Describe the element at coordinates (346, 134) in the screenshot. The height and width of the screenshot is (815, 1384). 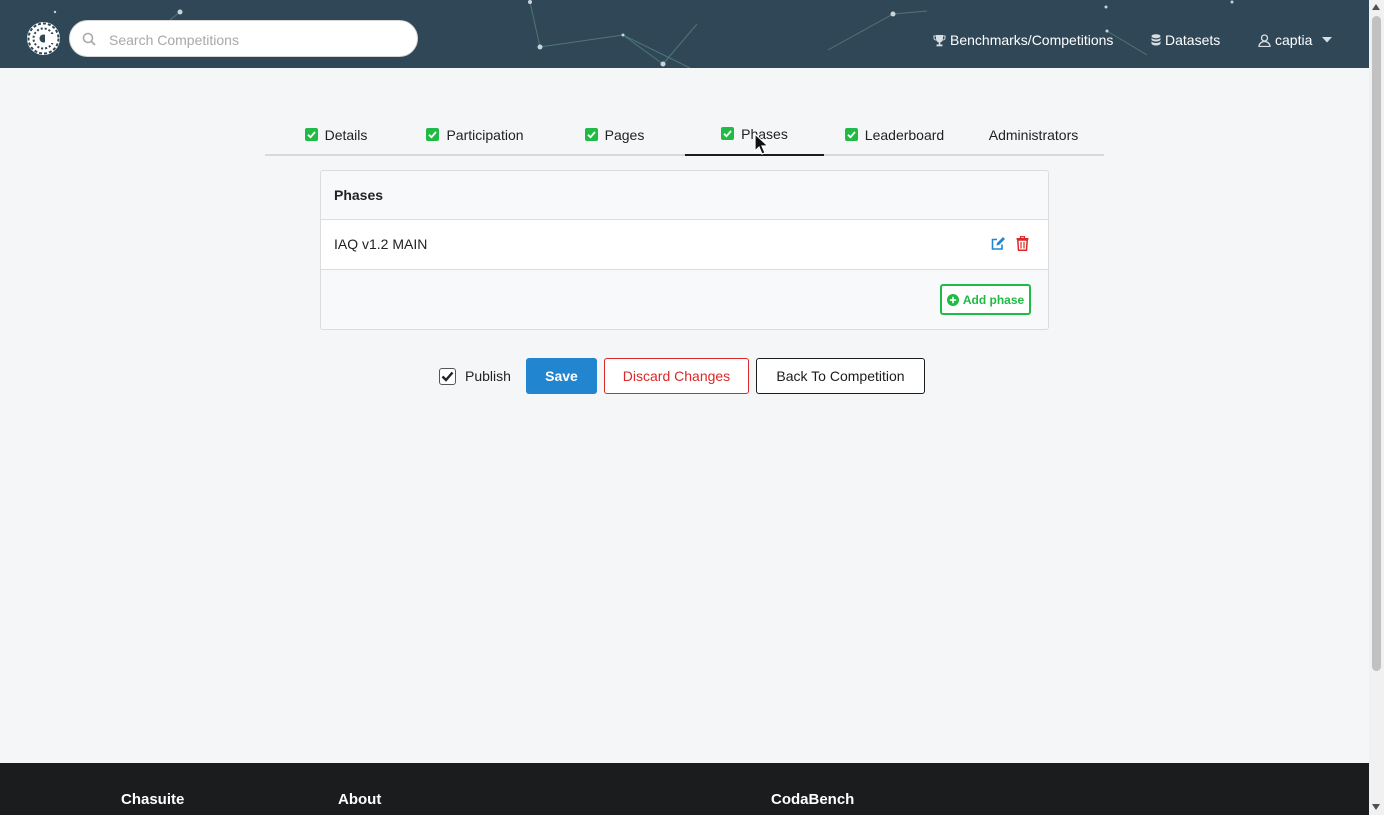
I see `tab-label: Details` at that location.